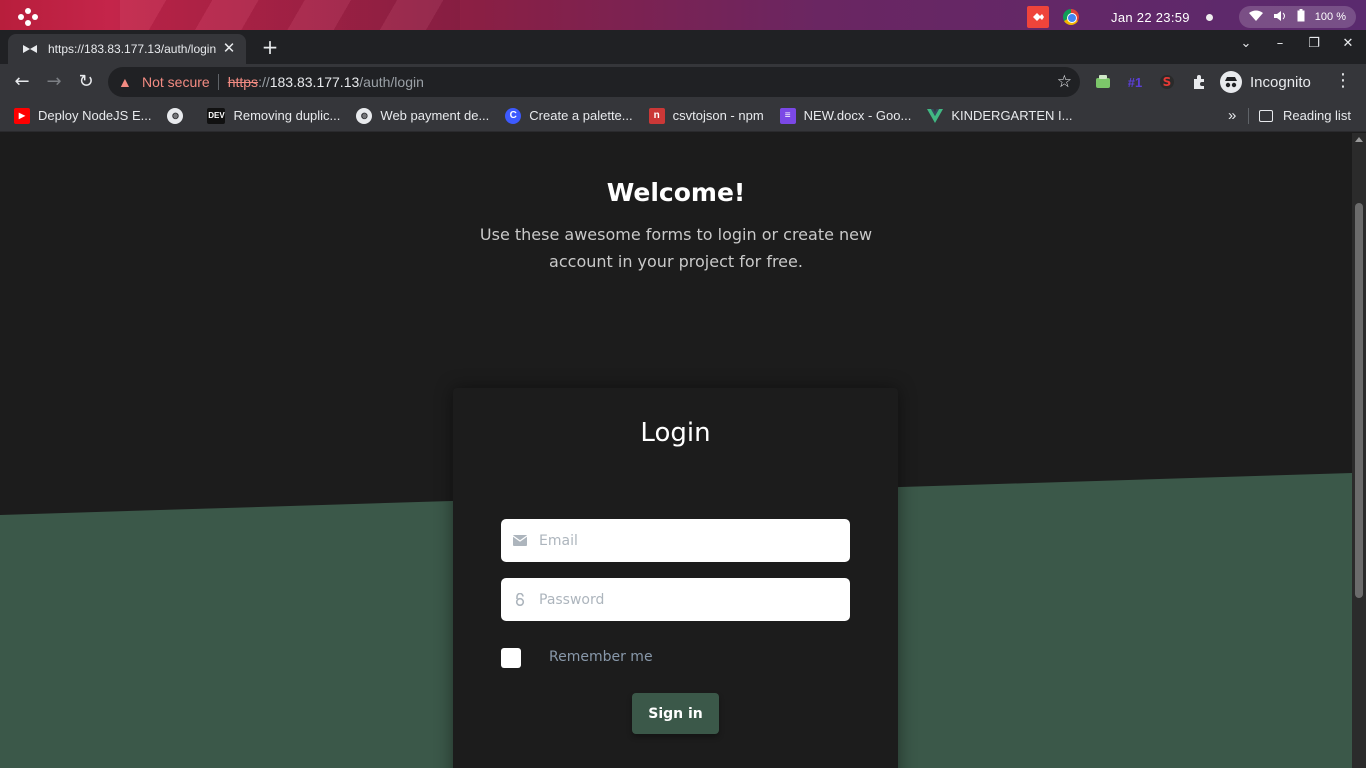 This screenshot has width=1366, height=768. What do you see at coordinates (28, 17) in the screenshot?
I see `os-menu-icon` at bounding box center [28, 17].